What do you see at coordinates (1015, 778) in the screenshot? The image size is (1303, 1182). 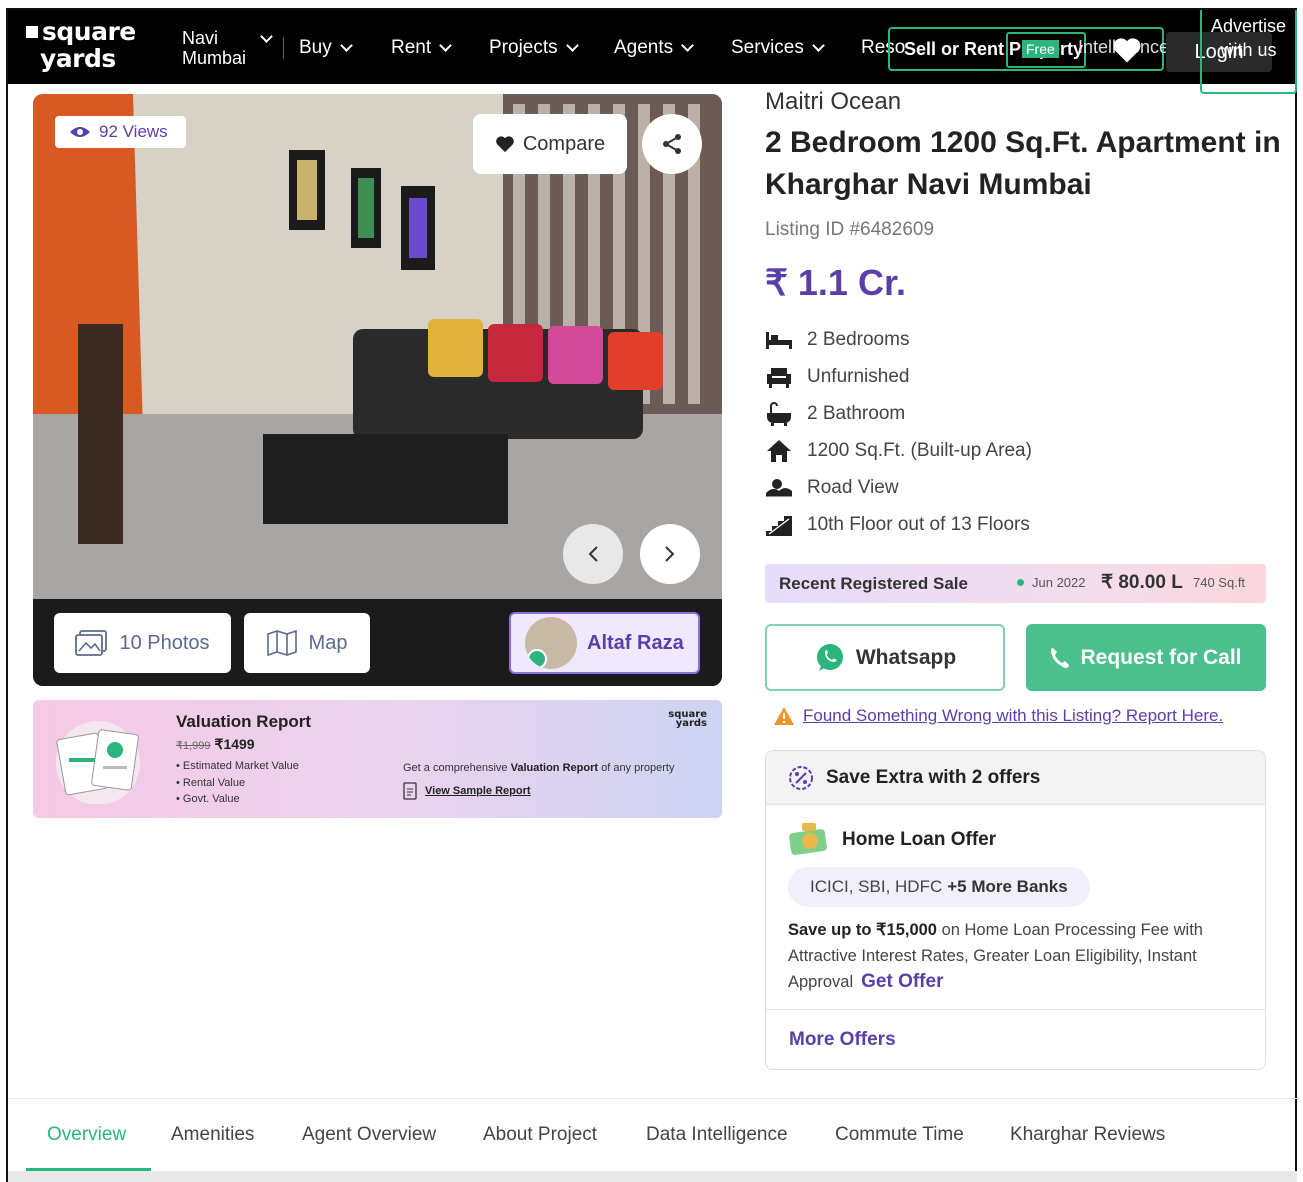 I see `offers-header: Save Extra with 2 offers` at bounding box center [1015, 778].